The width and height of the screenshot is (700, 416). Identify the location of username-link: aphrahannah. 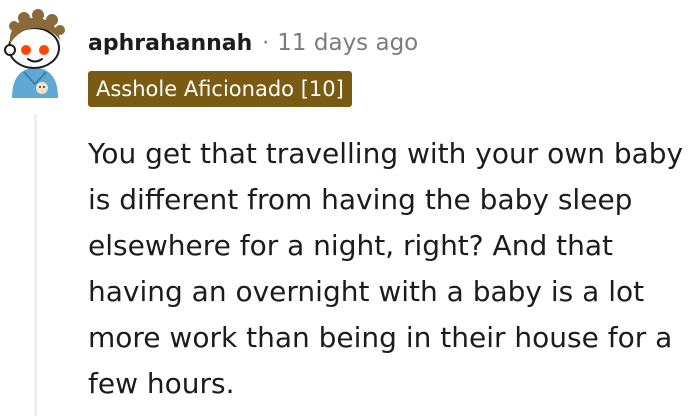
(170, 43).